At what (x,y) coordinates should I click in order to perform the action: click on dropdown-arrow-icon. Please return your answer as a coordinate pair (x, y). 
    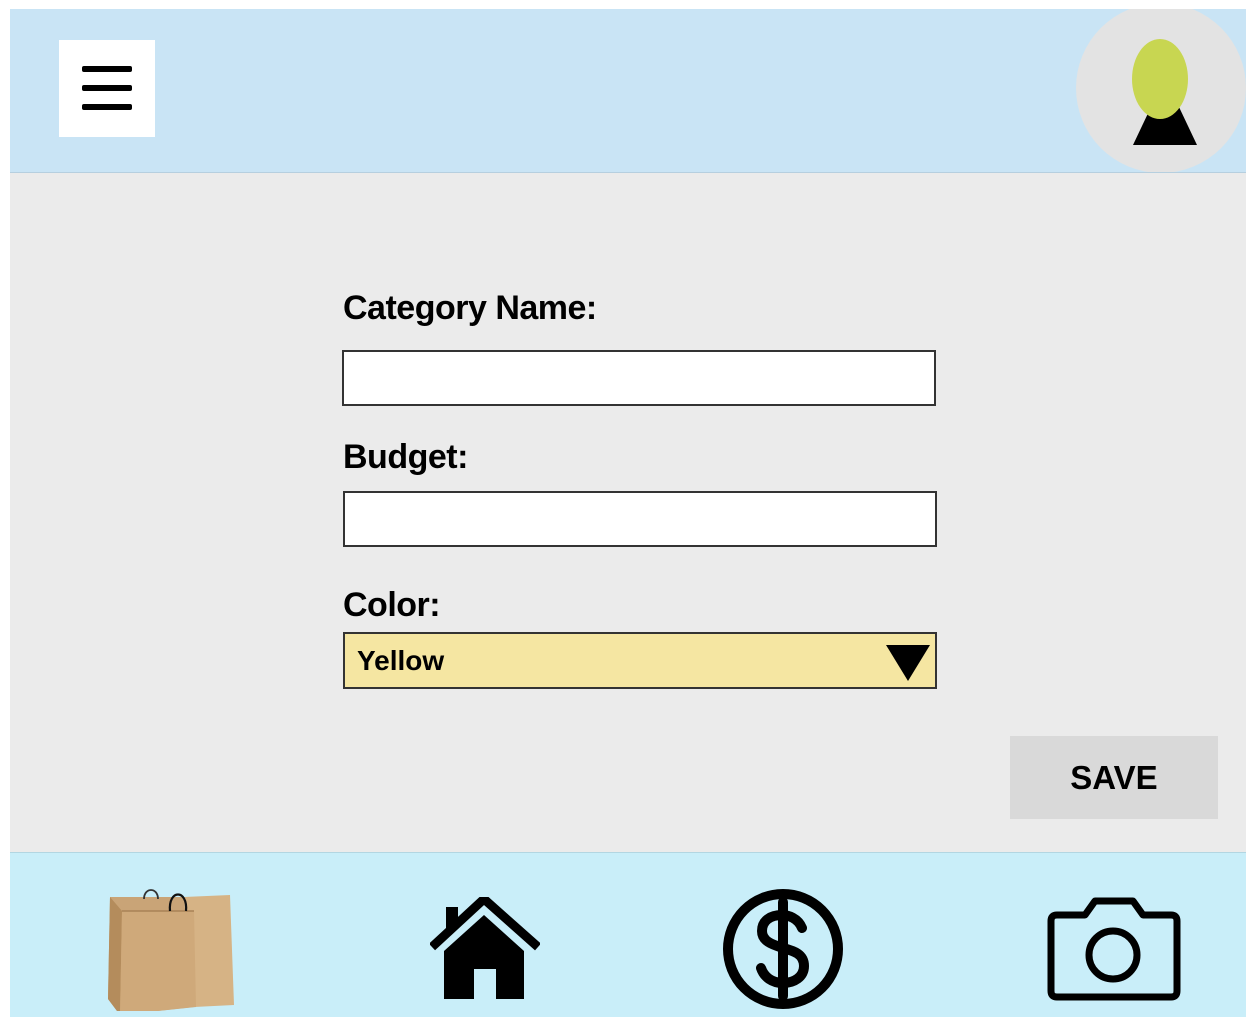
    Looking at the image, I should click on (908, 663).